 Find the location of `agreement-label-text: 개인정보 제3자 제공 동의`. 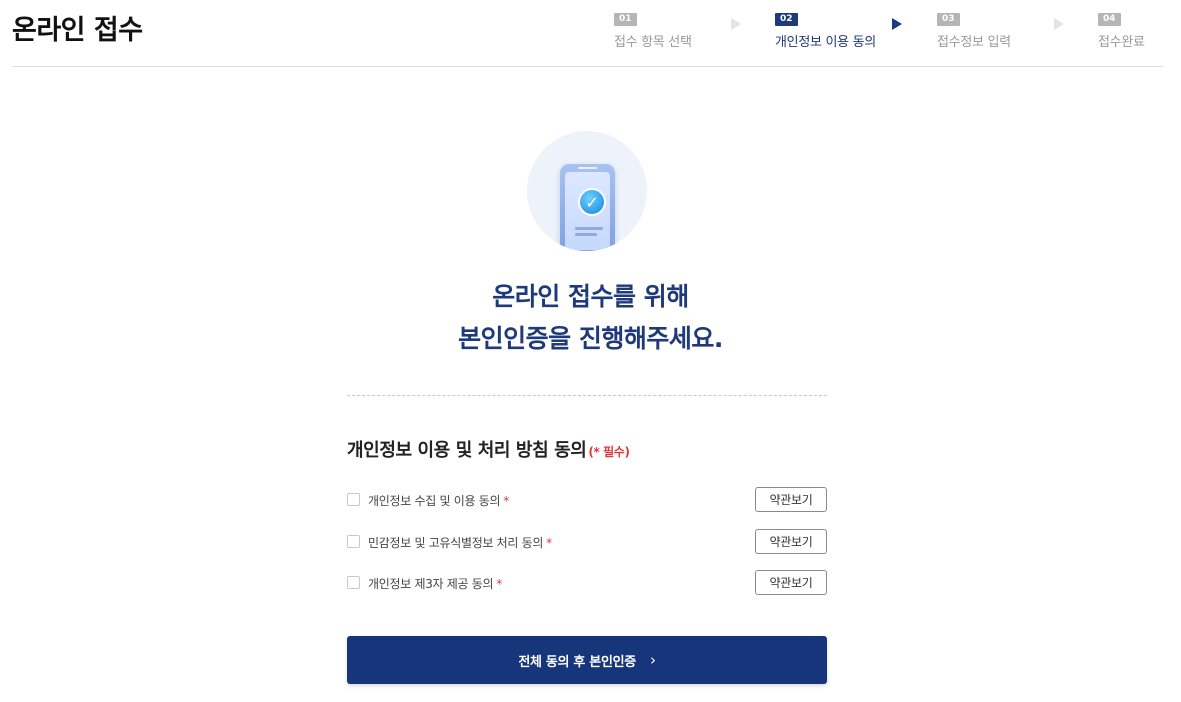

agreement-label-text: 개인정보 제3자 제공 동의 is located at coordinates (431, 584).